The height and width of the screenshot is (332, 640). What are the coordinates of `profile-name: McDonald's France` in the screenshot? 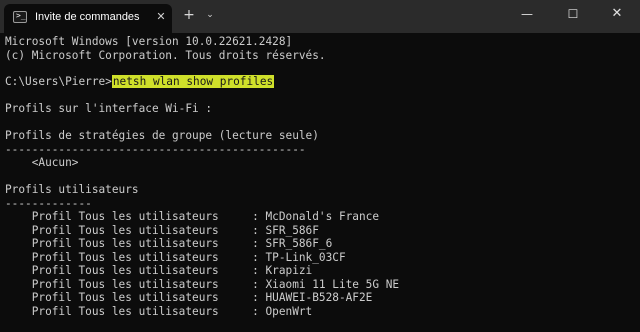 It's located at (322, 216).